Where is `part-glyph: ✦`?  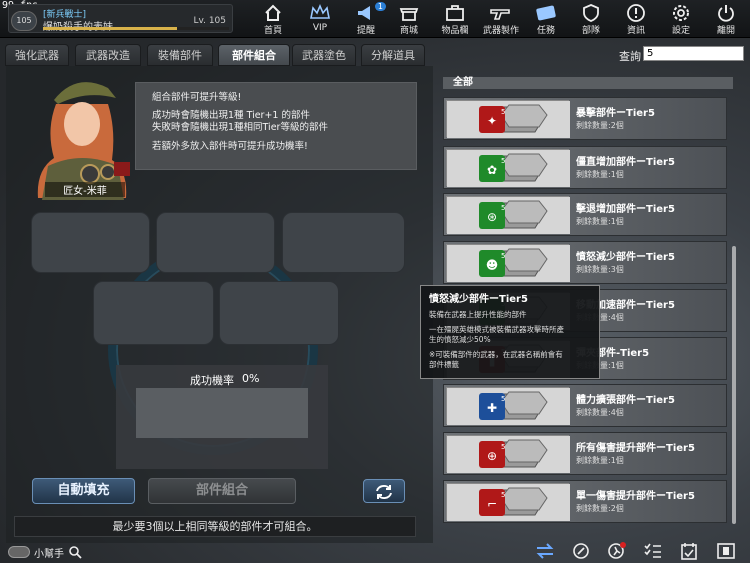
part-glyph: ✦ is located at coordinates (492, 121).